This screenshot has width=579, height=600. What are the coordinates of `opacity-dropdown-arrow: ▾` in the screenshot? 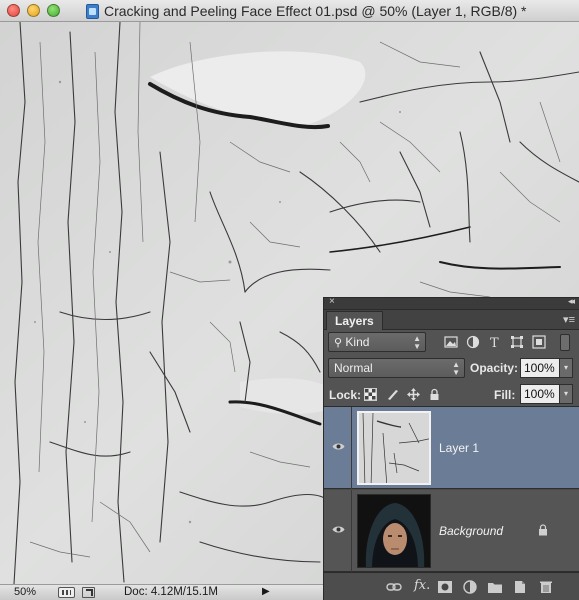 It's located at (566, 368).